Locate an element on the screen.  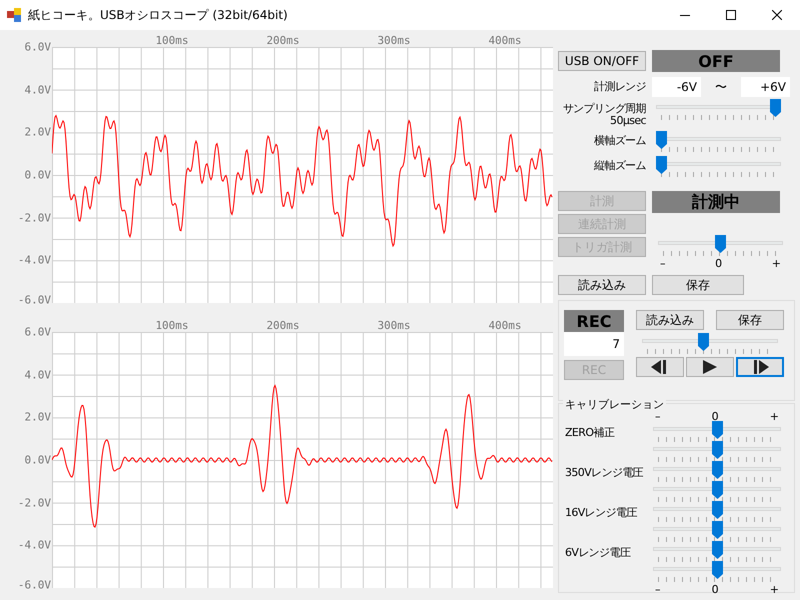
calibration-label: 350Vレンジ電圧 is located at coordinates (604, 473).